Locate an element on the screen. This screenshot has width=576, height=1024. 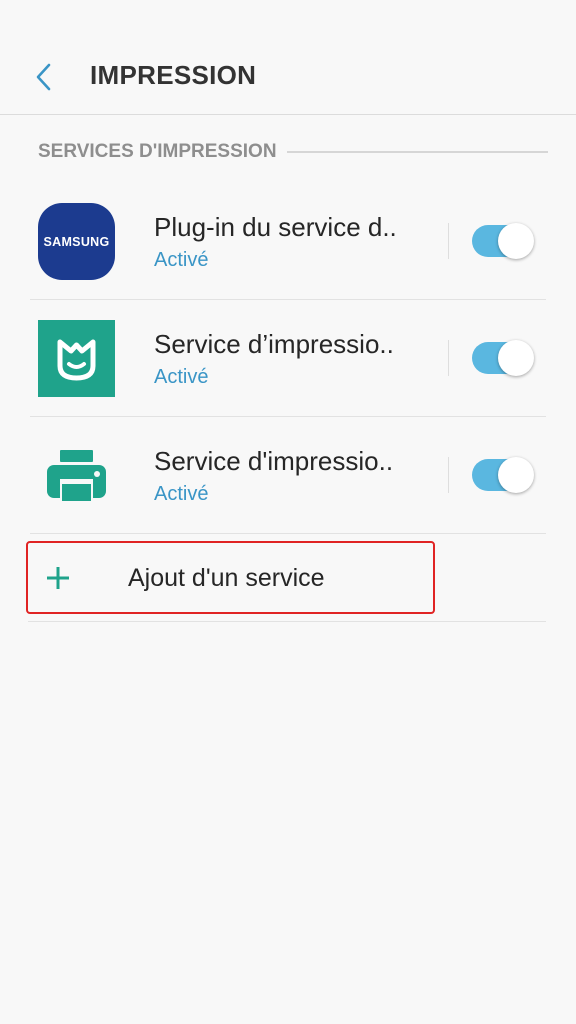
mi-home-icon is located at coordinates (76, 358).